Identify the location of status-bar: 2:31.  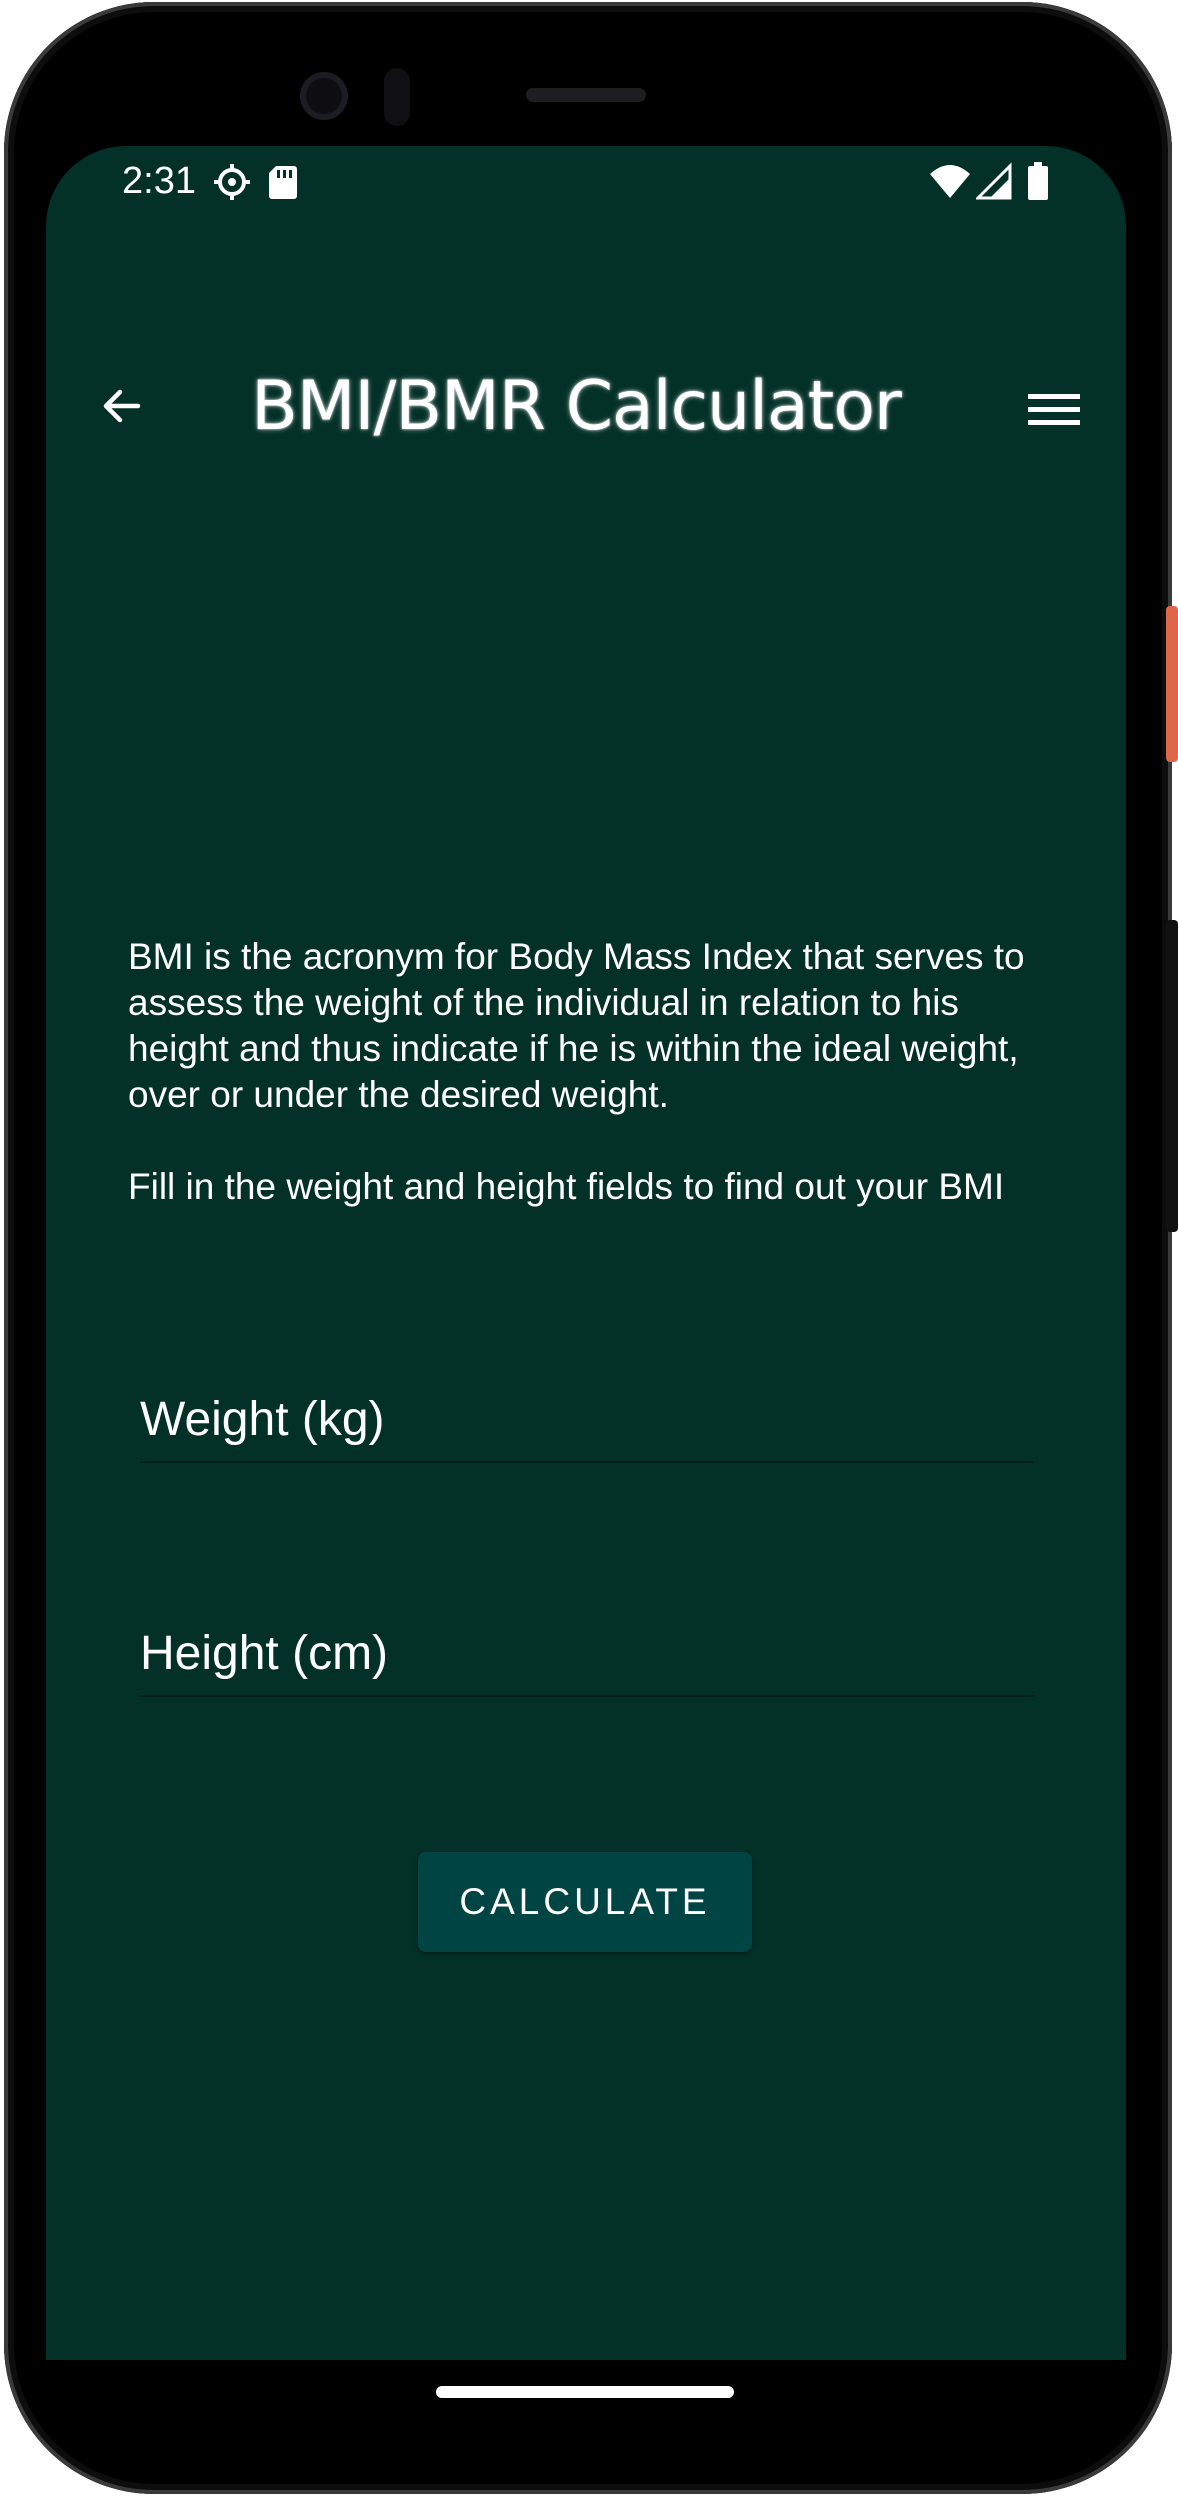
(586, 182).